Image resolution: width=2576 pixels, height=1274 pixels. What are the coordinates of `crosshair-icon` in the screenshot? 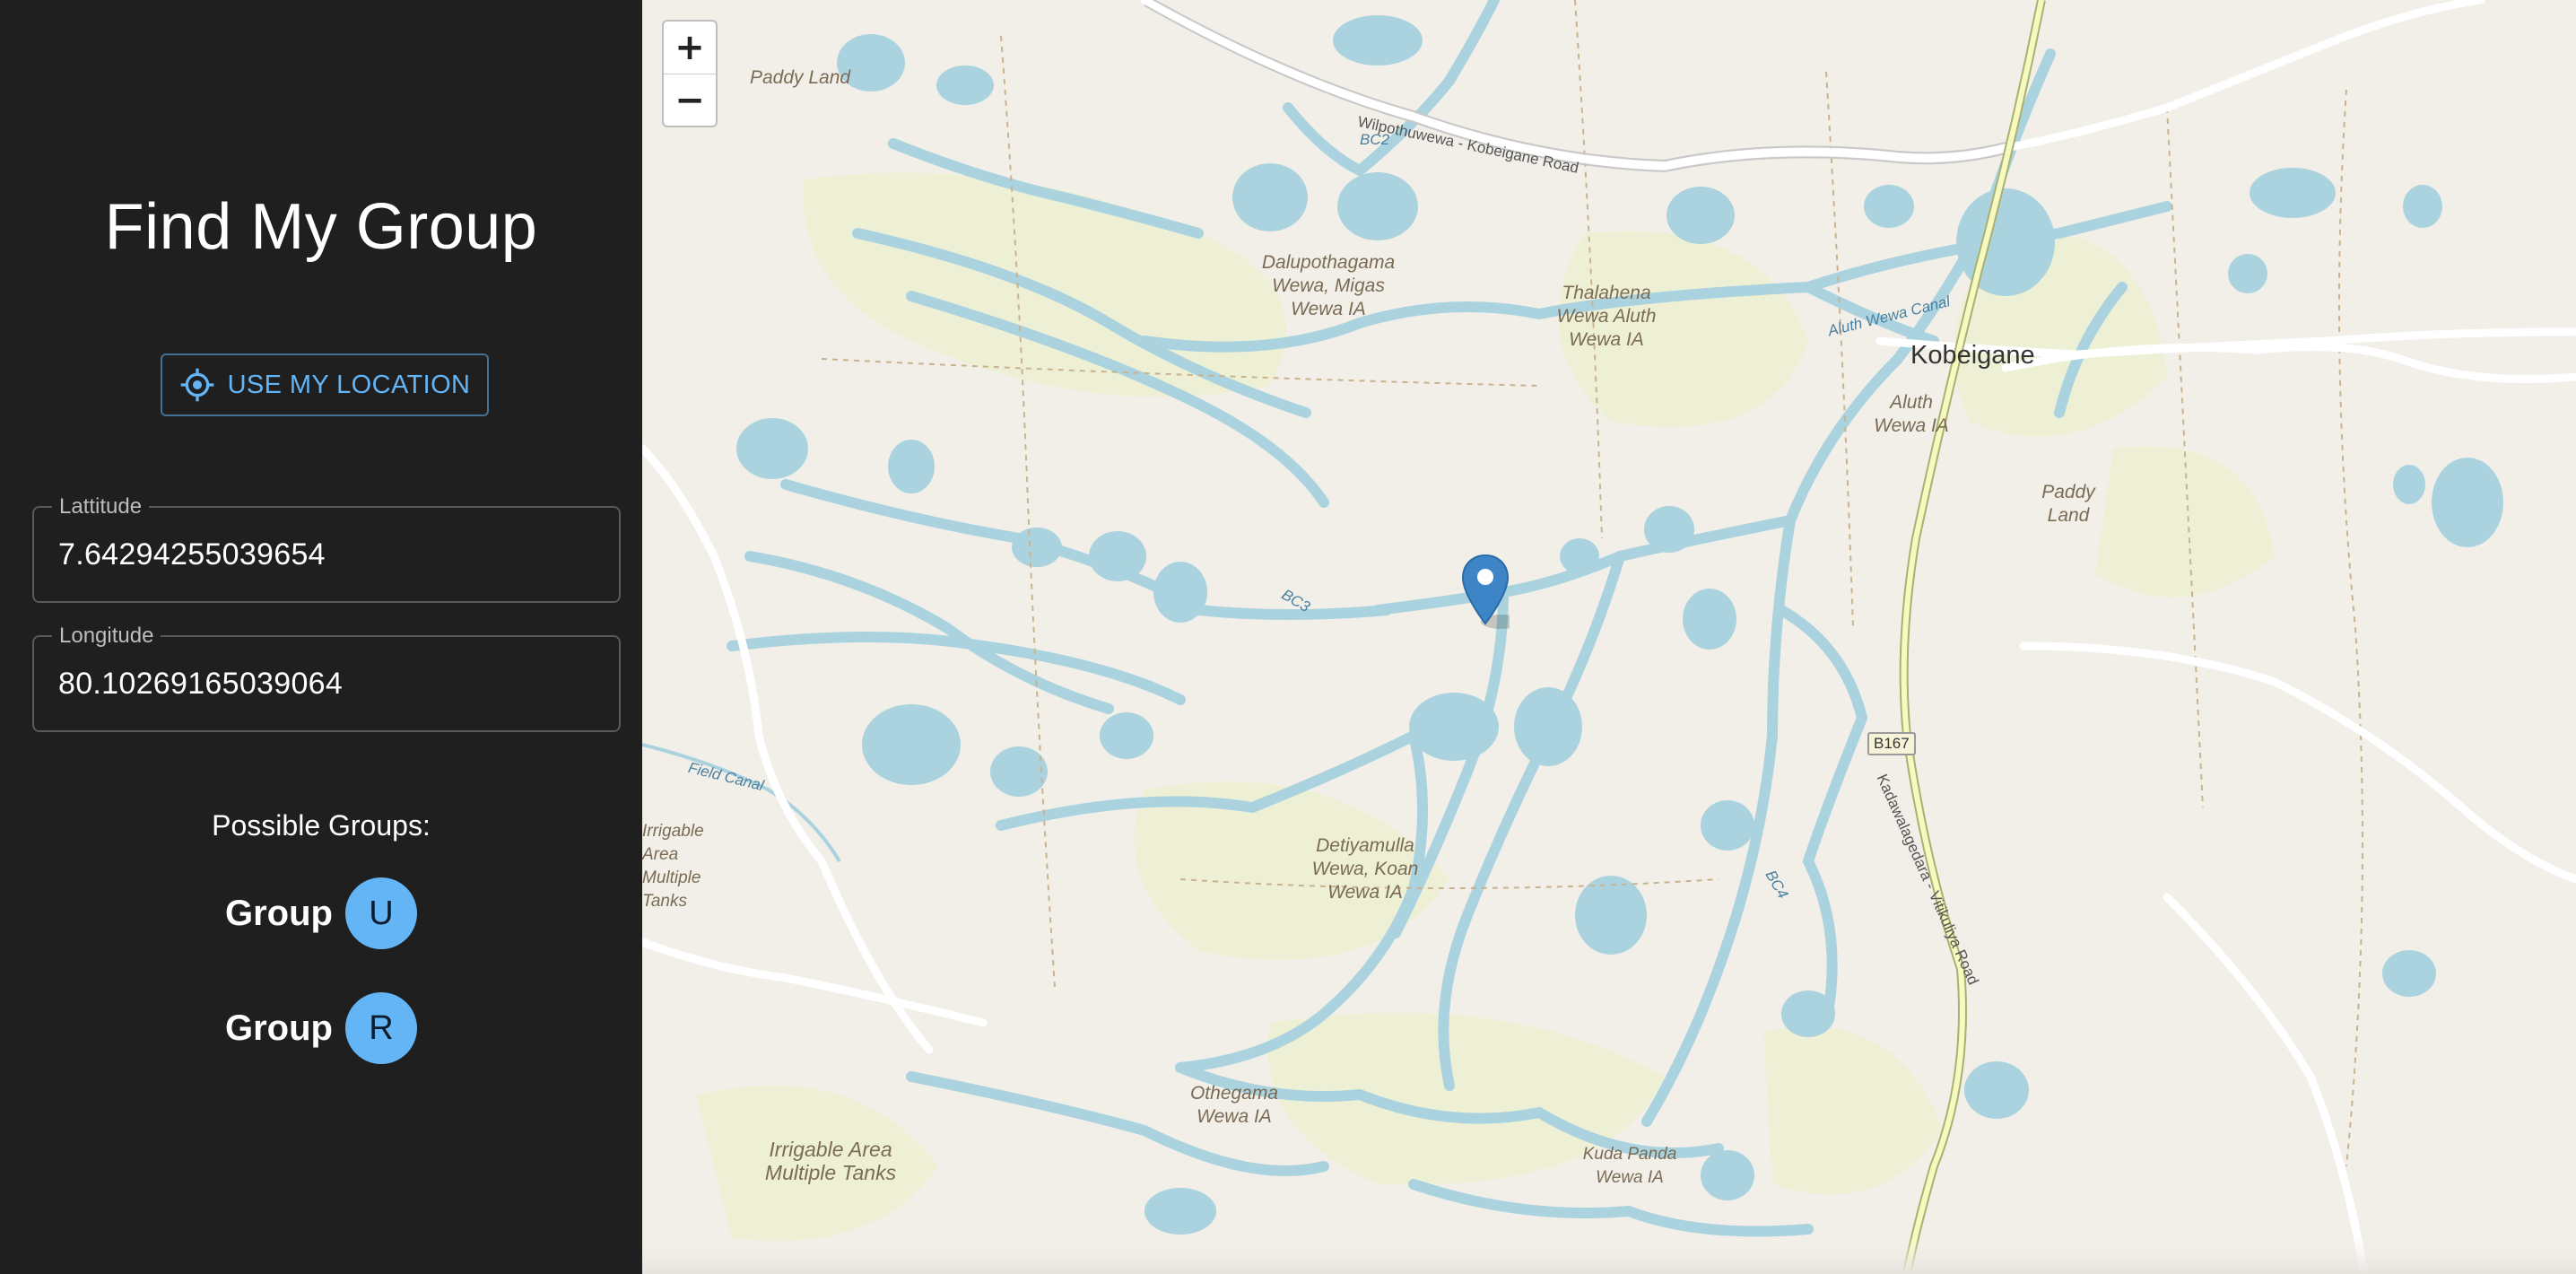 It's located at (196, 385).